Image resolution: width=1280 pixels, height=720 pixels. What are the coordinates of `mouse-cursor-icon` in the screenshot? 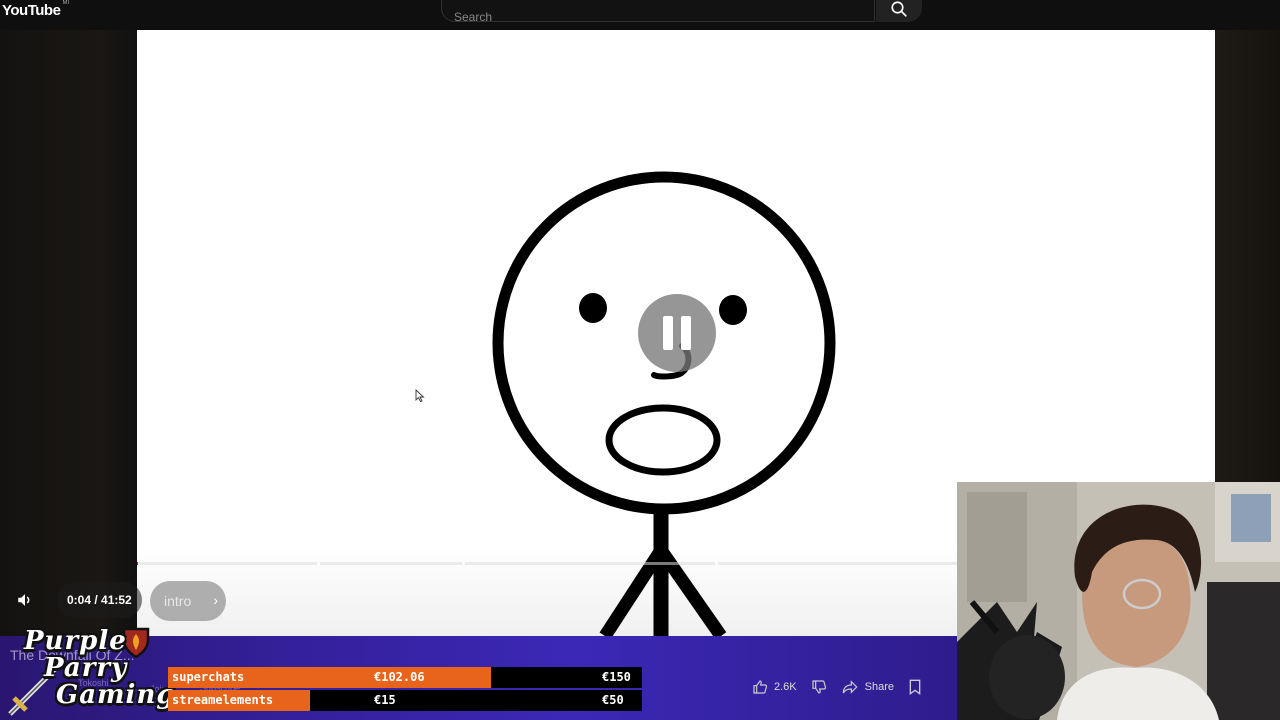 It's located at (420, 396).